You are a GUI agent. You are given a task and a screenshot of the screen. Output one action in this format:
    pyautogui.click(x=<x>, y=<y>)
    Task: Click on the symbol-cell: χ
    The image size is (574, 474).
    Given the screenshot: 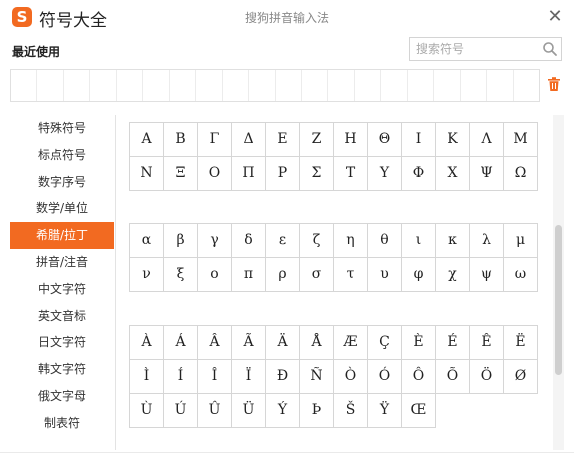 What is the action you would take?
    pyautogui.click(x=453, y=275)
    